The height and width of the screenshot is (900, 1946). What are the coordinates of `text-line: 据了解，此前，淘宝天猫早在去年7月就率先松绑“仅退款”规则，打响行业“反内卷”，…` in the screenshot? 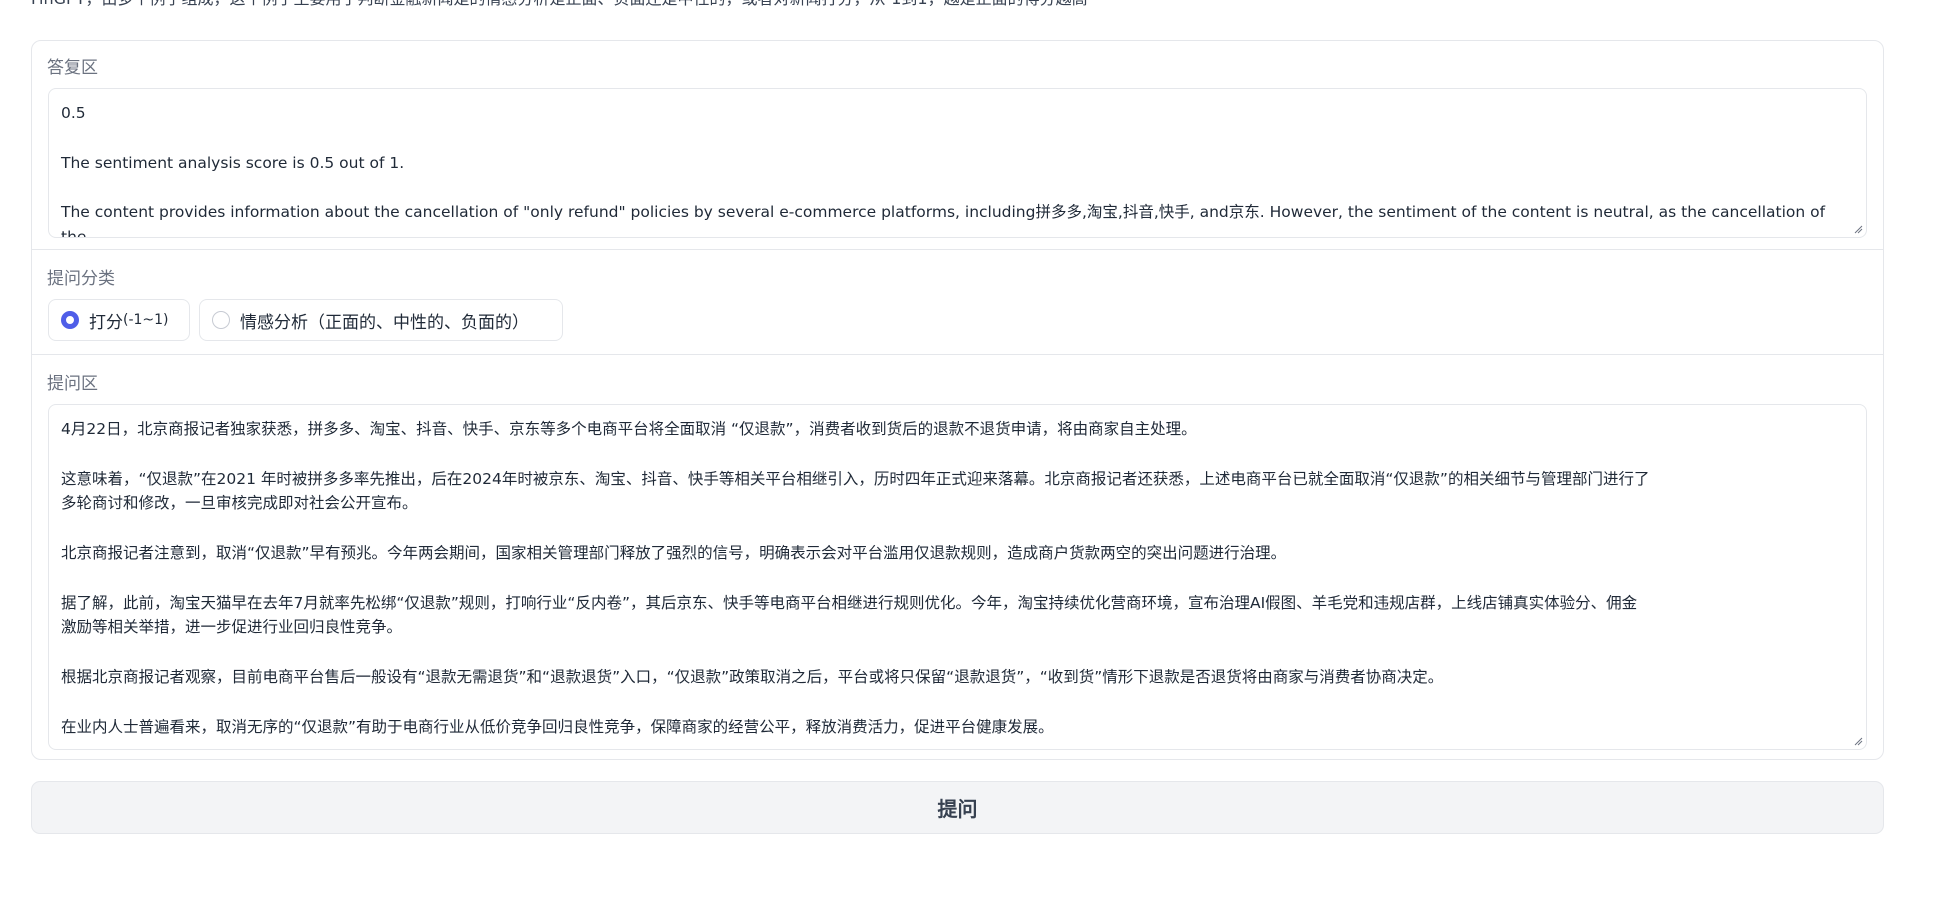 It's located at (849, 602).